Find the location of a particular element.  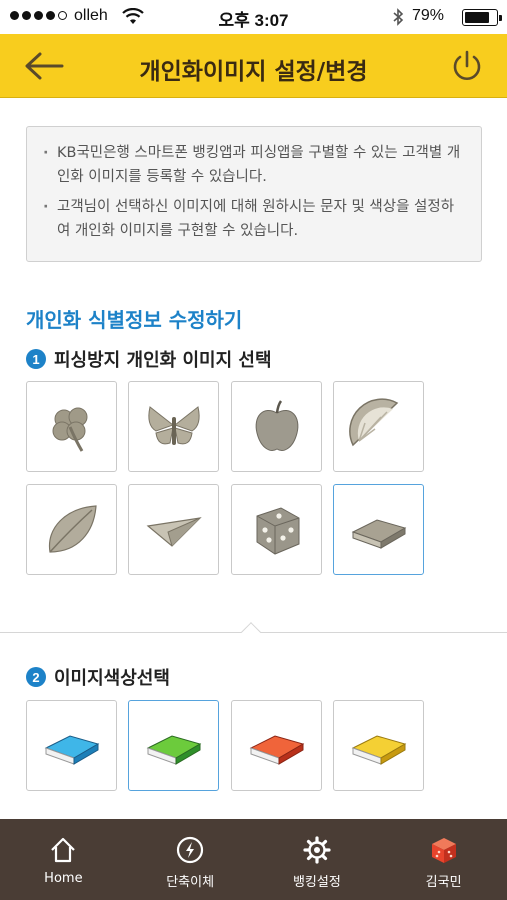

apple-icon is located at coordinates (276, 425).